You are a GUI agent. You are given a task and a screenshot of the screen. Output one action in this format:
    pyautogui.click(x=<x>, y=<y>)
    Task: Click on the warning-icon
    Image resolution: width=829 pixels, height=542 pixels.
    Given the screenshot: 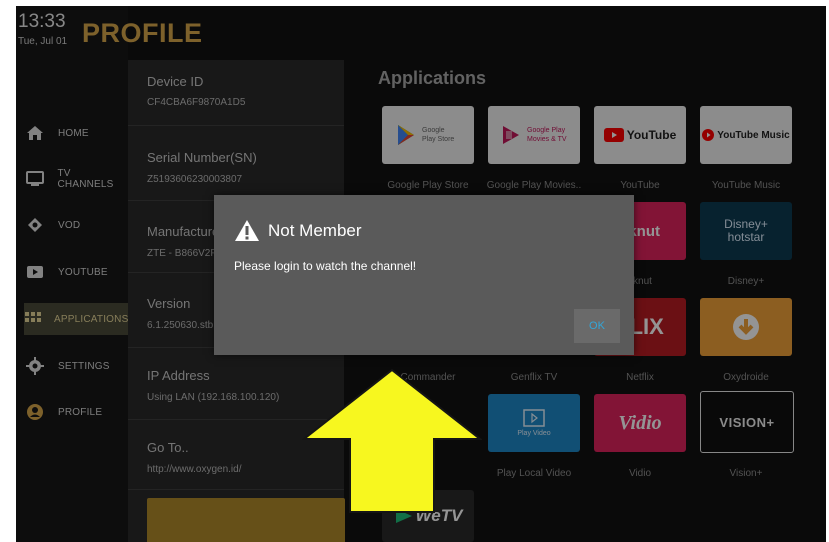 What is the action you would take?
    pyautogui.click(x=247, y=230)
    